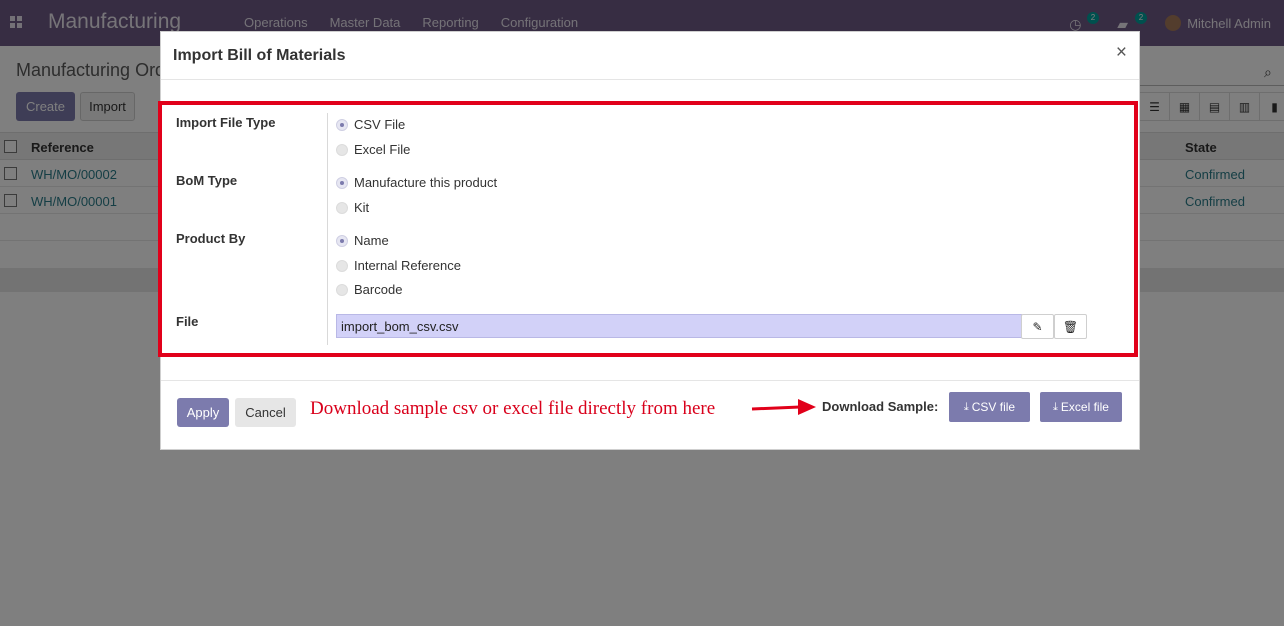  Describe the element at coordinates (380, 124) in the screenshot. I see `radio-label: CSV File` at that location.